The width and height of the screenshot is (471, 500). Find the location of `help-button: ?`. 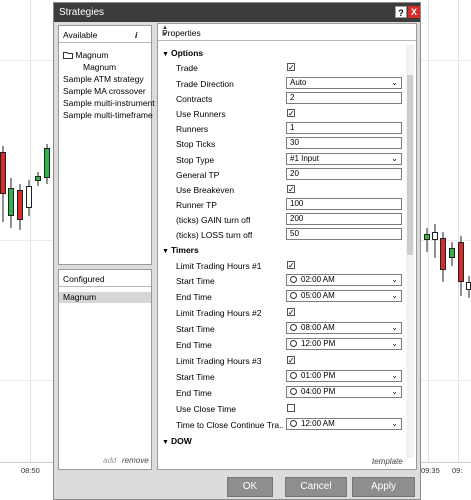

help-button: ? is located at coordinates (401, 12).